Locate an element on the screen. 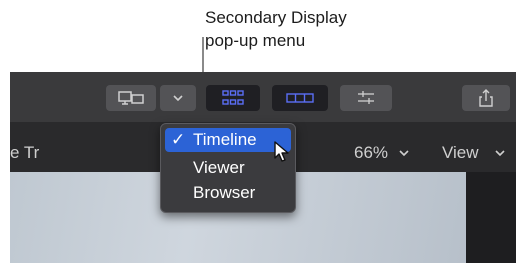 This screenshot has width=516, height=263. browser-view-button is located at coordinates (233, 98).